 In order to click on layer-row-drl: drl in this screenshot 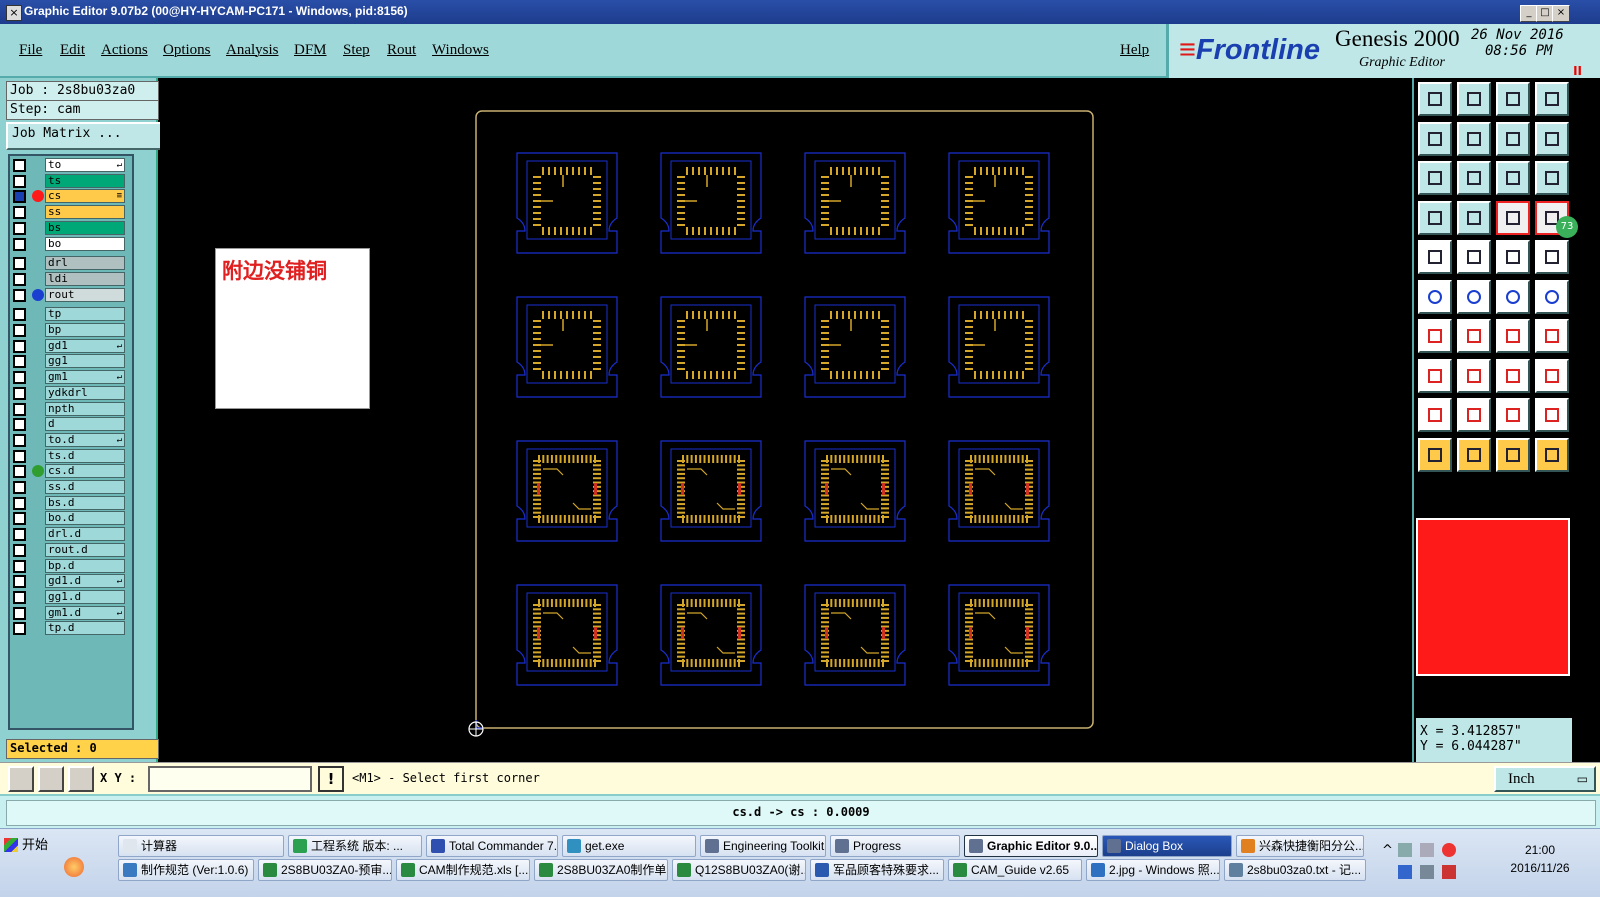, I will do `click(69, 263)`.